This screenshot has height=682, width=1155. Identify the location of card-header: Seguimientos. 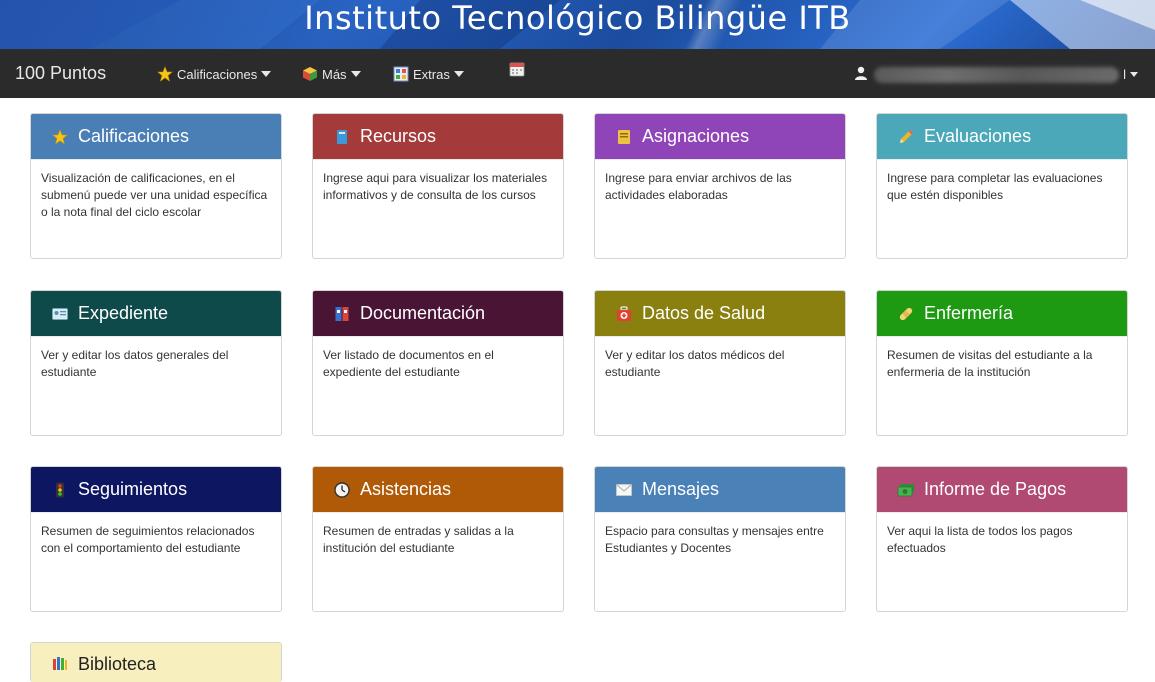
(156, 489).